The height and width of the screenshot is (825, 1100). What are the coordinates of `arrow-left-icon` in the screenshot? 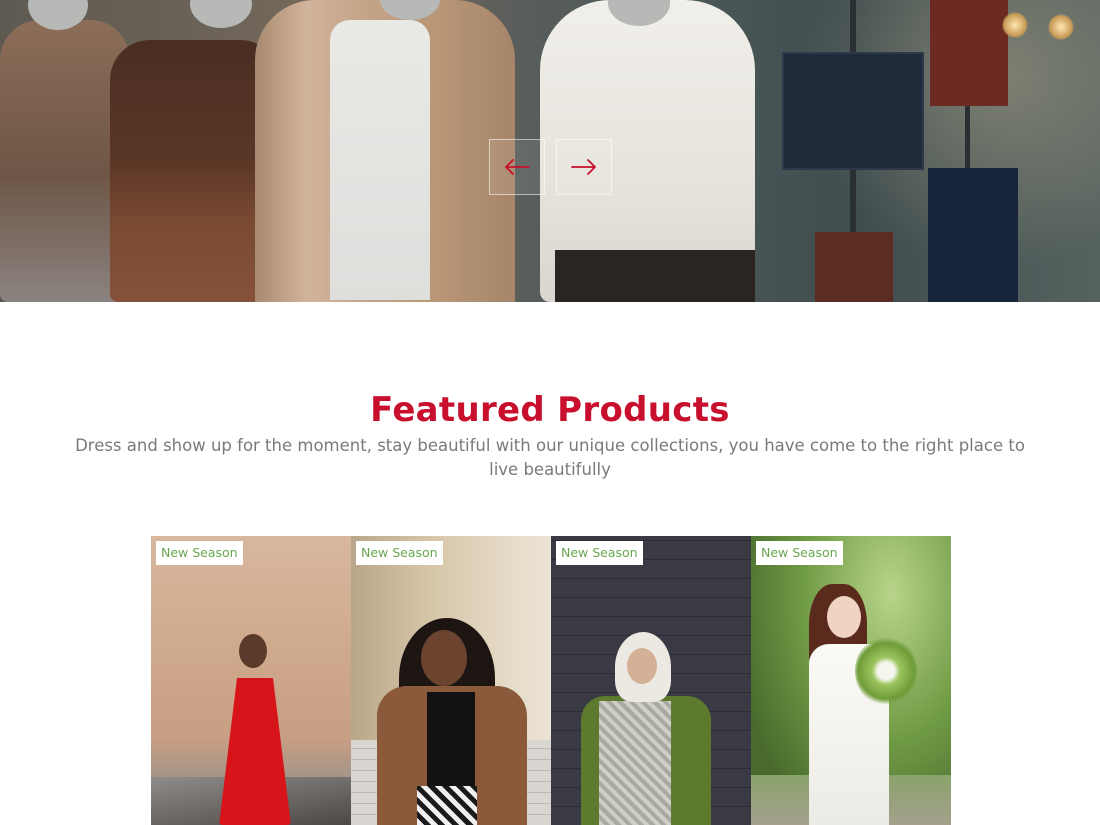 It's located at (517, 167).